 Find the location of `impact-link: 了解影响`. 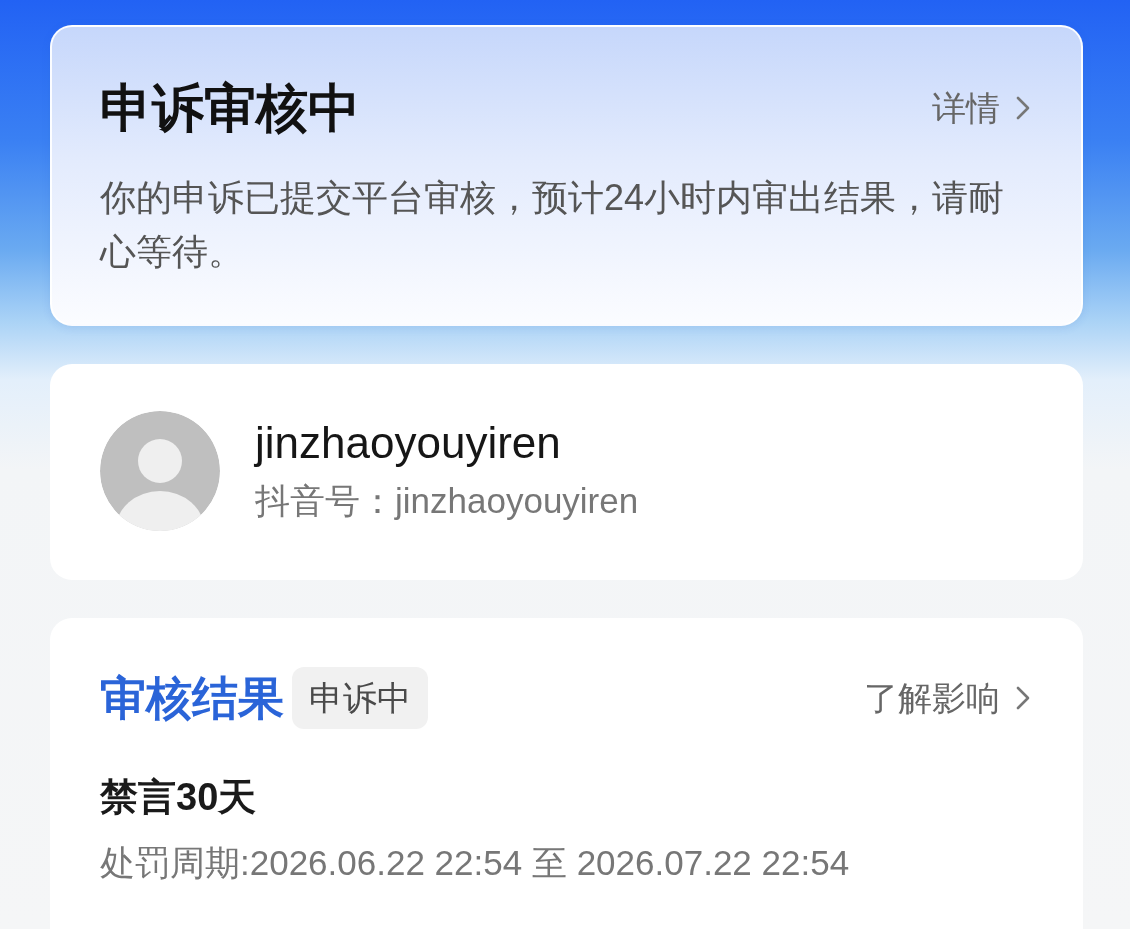

impact-link: 了解影响 is located at coordinates (947, 698).